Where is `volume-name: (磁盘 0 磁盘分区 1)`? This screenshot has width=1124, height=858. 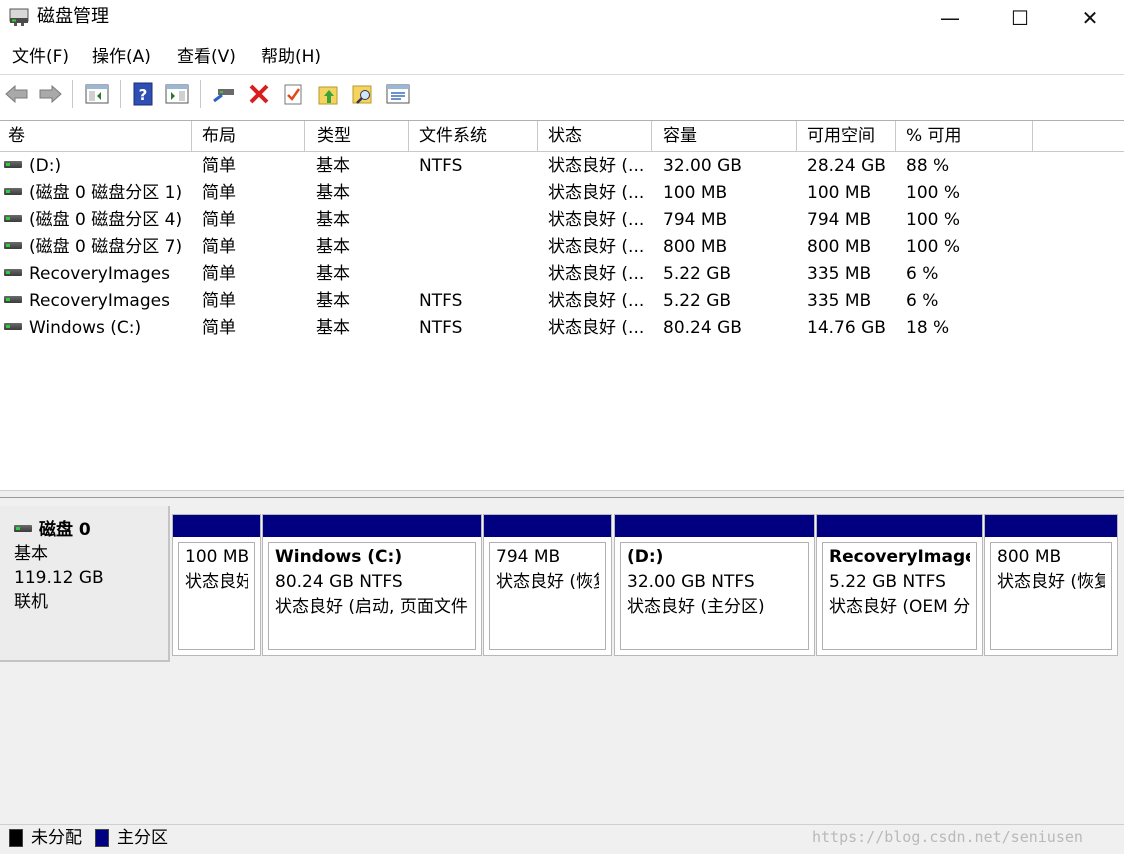 volume-name: (磁盘 0 磁盘分区 1) is located at coordinates (106, 193).